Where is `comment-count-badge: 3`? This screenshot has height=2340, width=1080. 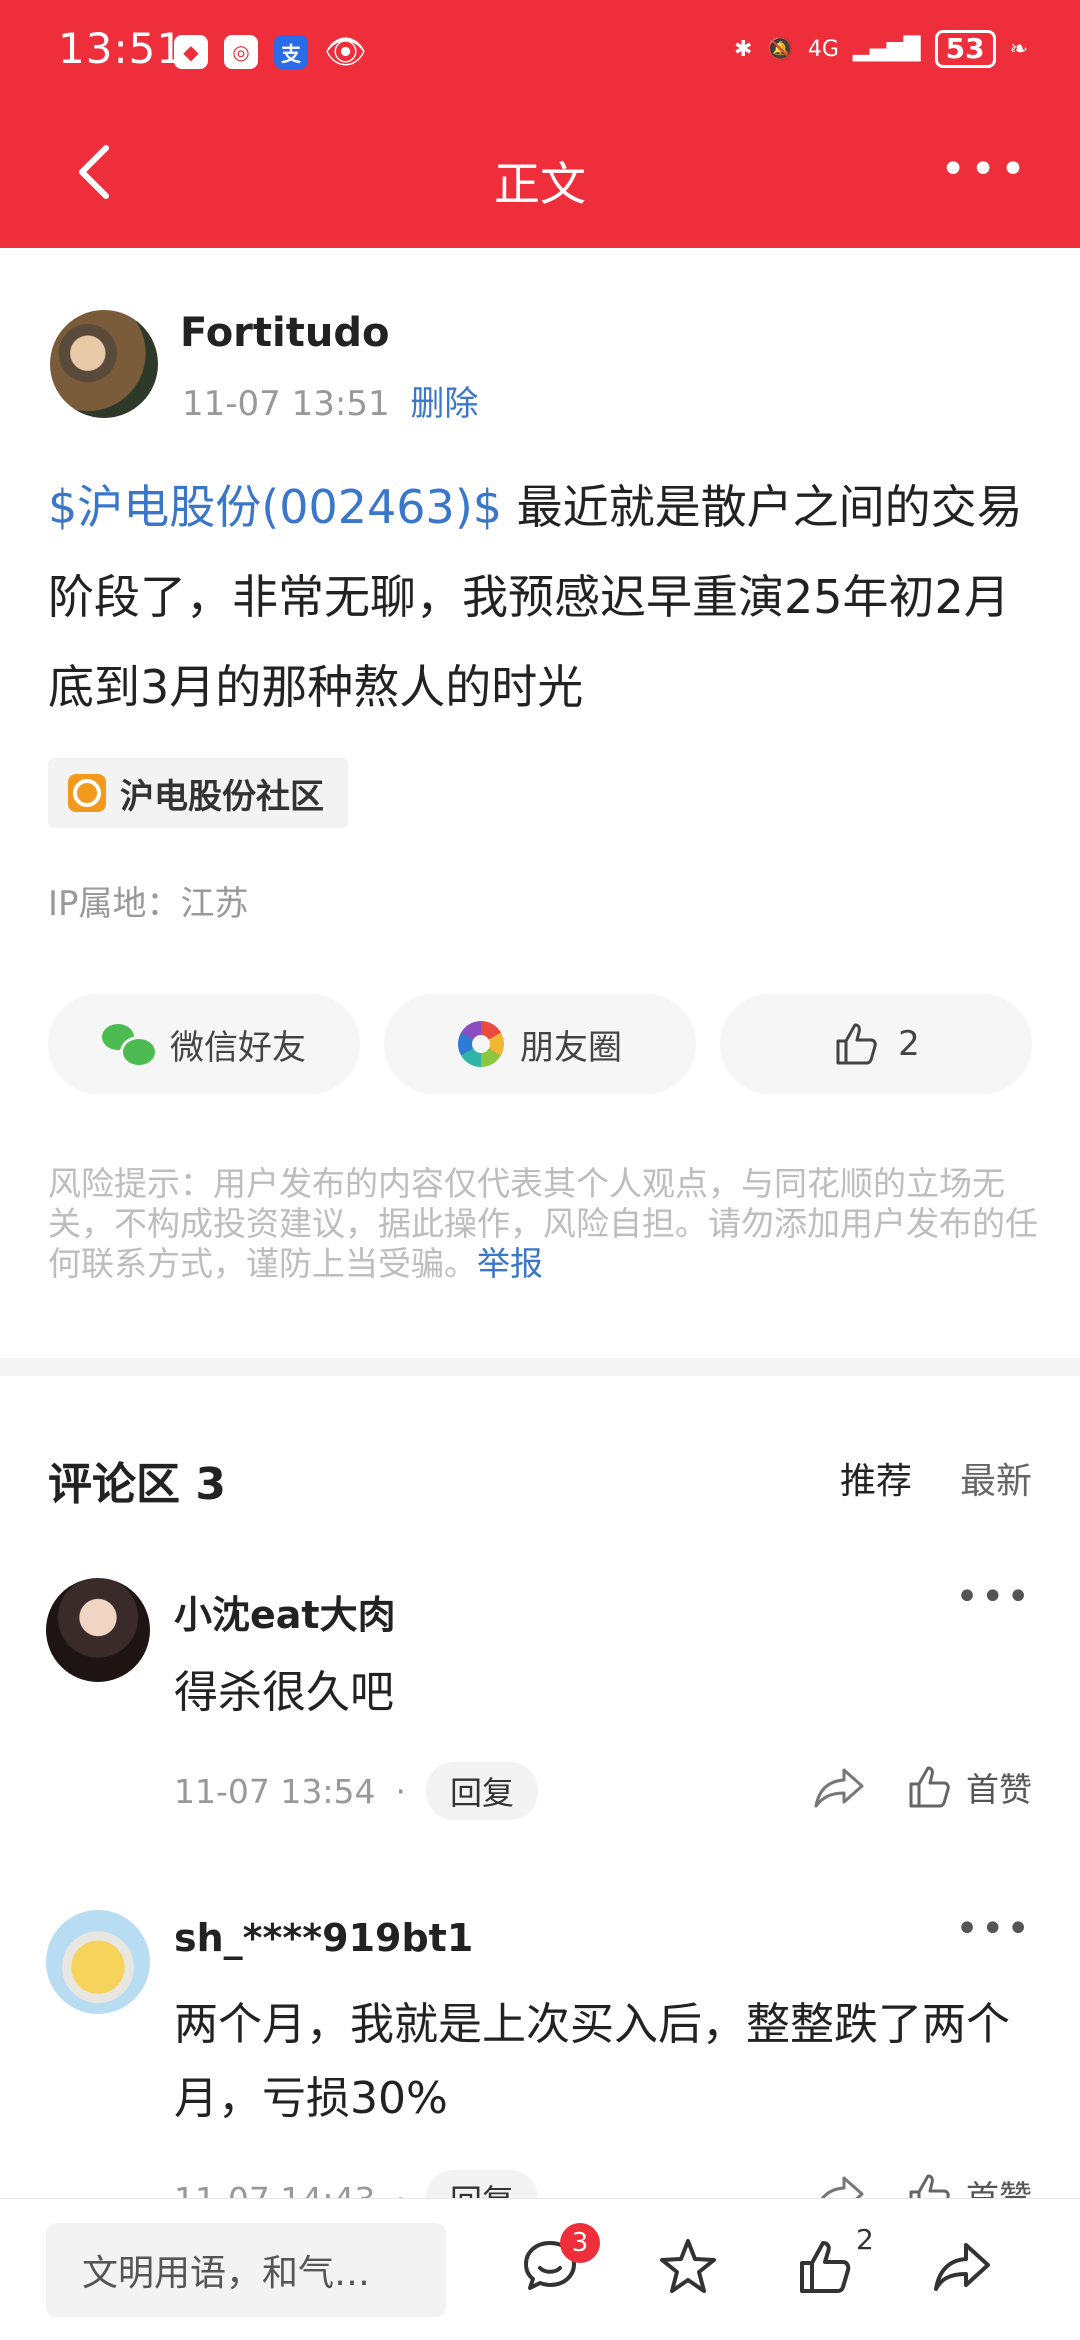 comment-count-badge: 3 is located at coordinates (580, 2243).